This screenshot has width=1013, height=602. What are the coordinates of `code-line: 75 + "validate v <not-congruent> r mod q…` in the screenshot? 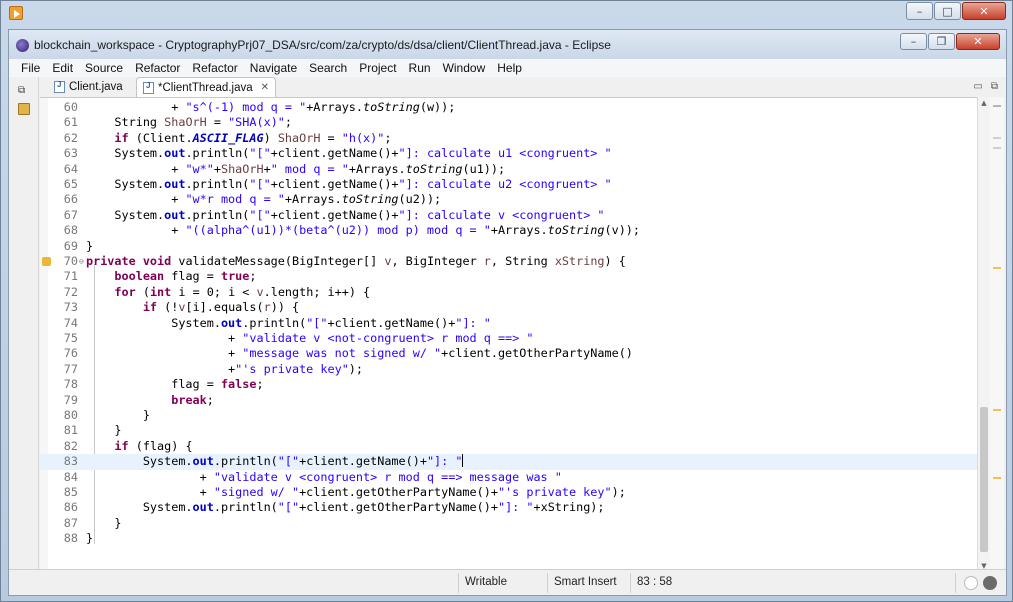 It's located at (508, 338).